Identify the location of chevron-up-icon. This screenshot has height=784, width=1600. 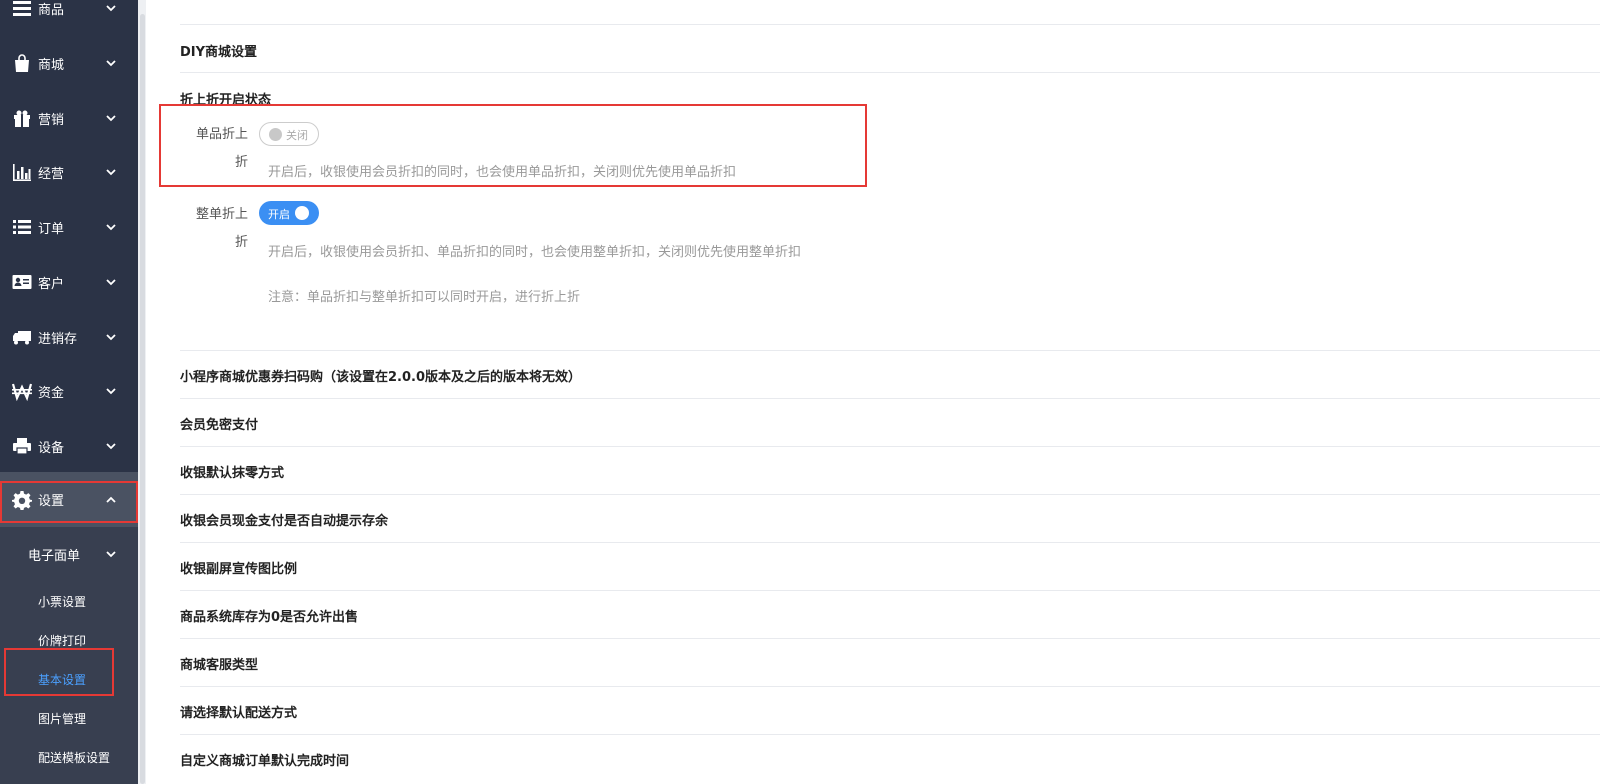
(111, 500).